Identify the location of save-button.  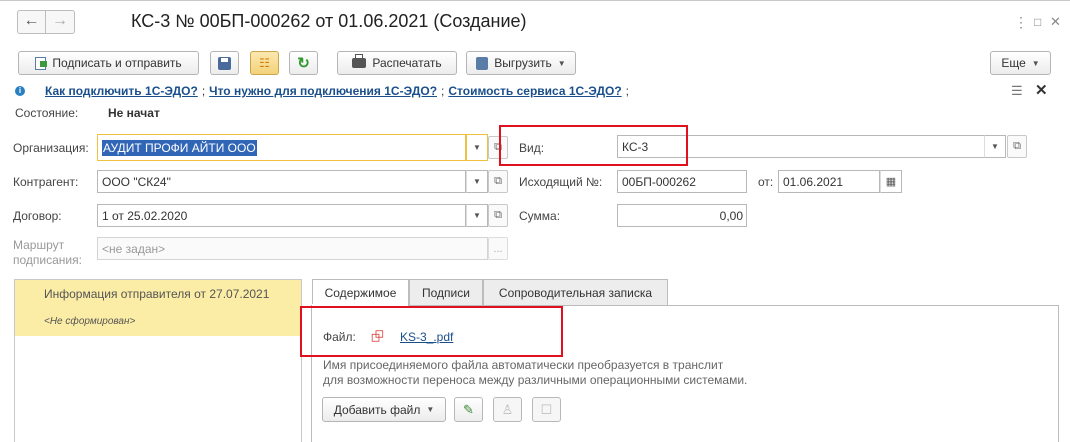
(224, 63).